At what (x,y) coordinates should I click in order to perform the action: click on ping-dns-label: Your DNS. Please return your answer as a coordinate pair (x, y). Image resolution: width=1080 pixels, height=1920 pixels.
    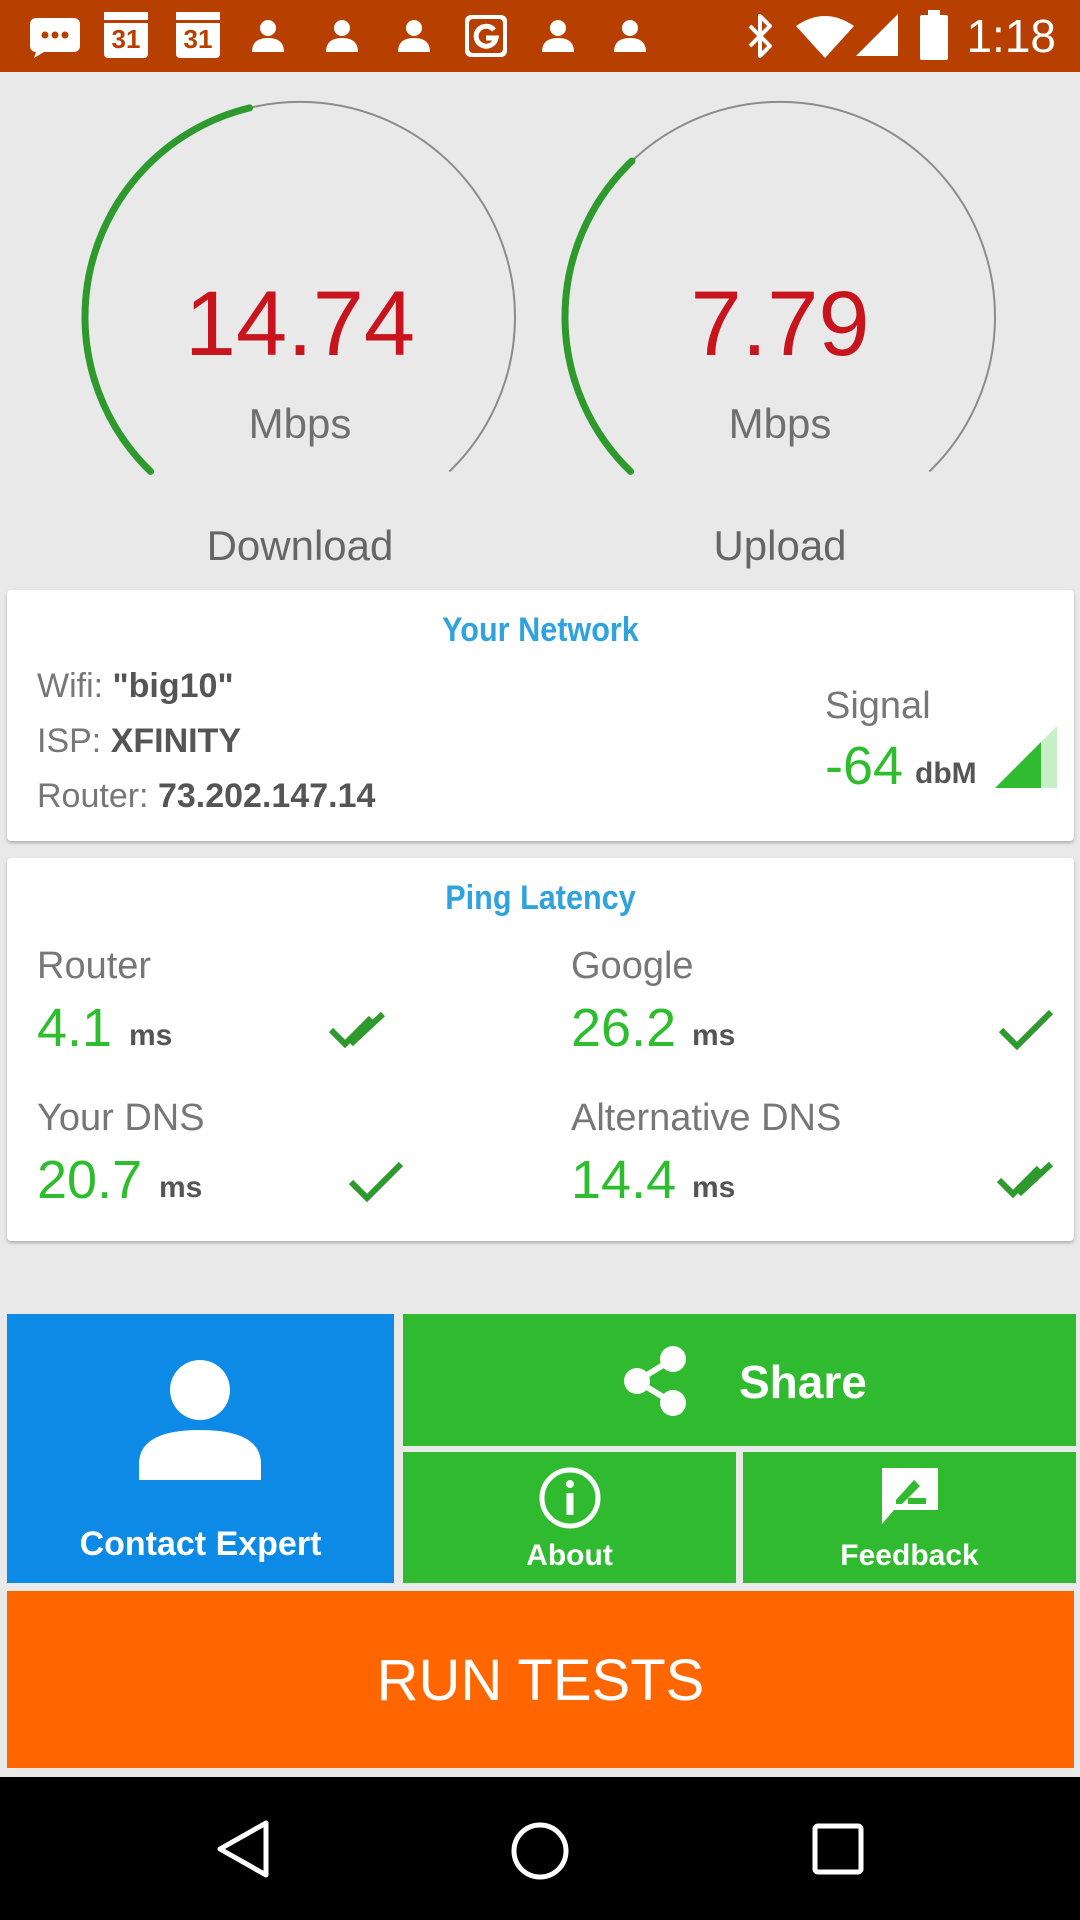
    Looking at the image, I should click on (121, 1118).